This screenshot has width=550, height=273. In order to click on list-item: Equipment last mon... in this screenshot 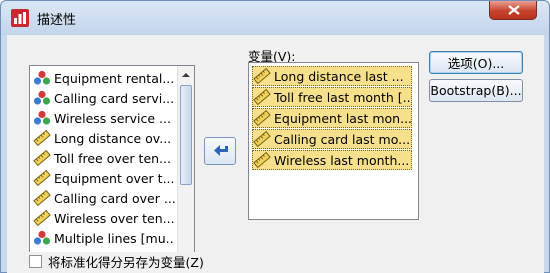, I will do `click(332, 118)`.